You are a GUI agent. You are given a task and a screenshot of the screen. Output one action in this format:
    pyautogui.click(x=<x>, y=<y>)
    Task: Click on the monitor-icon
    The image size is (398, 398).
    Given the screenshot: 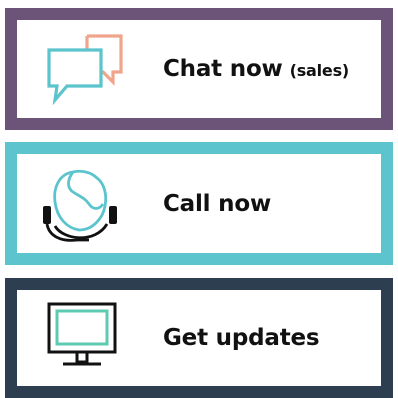 What is the action you would take?
    pyautogui.click(x=79, y=336)
    